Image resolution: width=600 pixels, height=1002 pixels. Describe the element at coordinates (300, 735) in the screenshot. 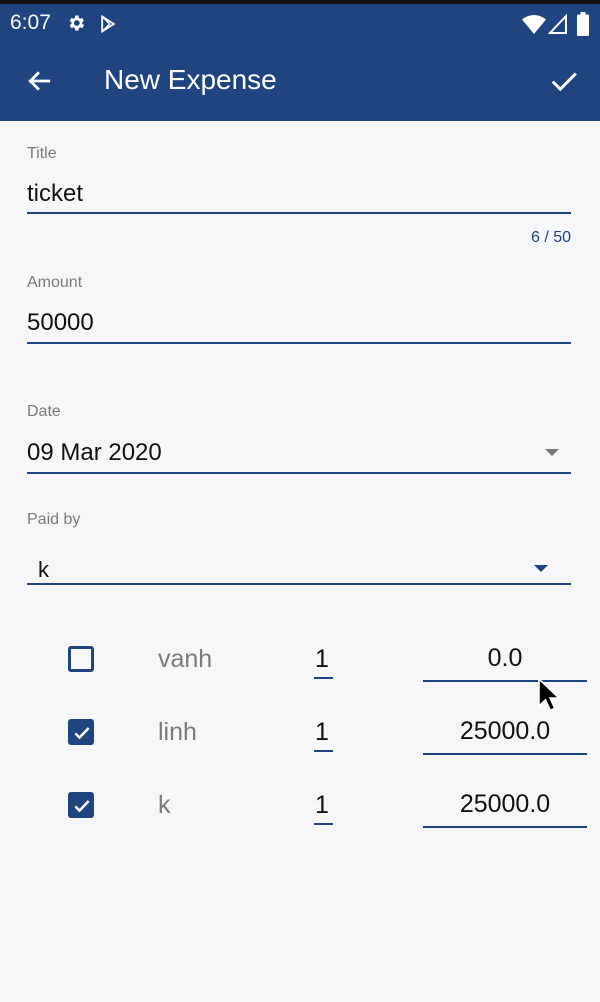

I see `member-row: linh 1 25000.0` at that location.